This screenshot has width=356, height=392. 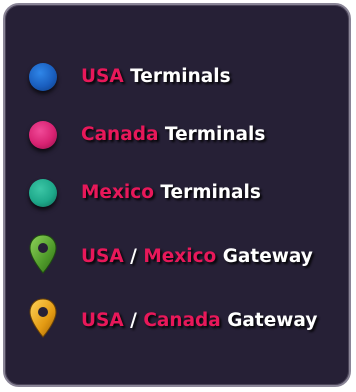 I want to click on legend-label: USA / Canada Gateway, so click(x=199, y=321).